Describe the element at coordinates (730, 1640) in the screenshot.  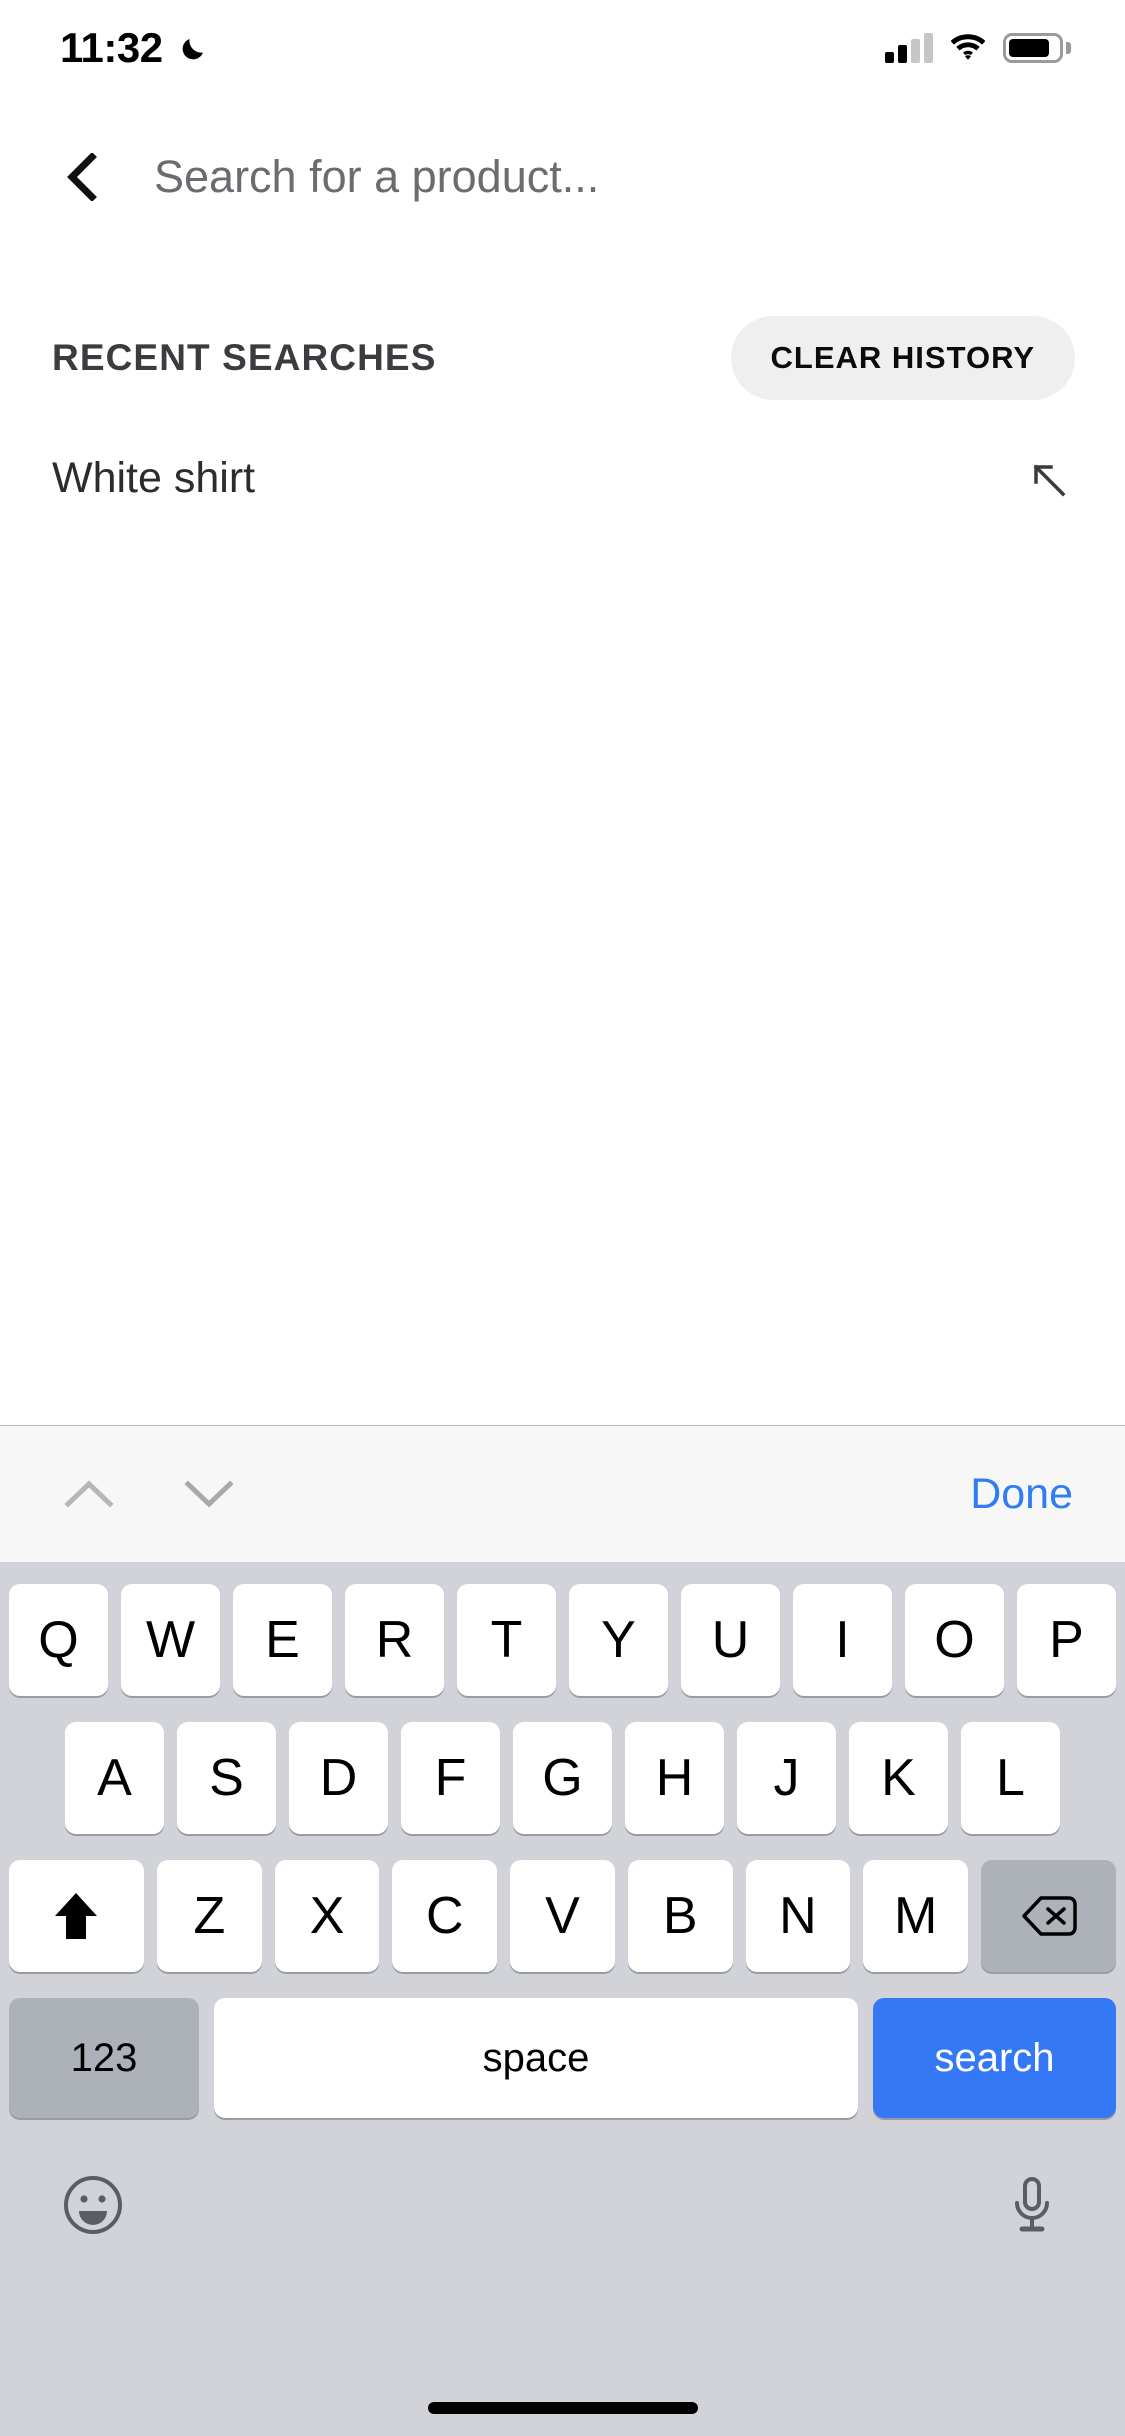
I see `key-u: U` at that location.